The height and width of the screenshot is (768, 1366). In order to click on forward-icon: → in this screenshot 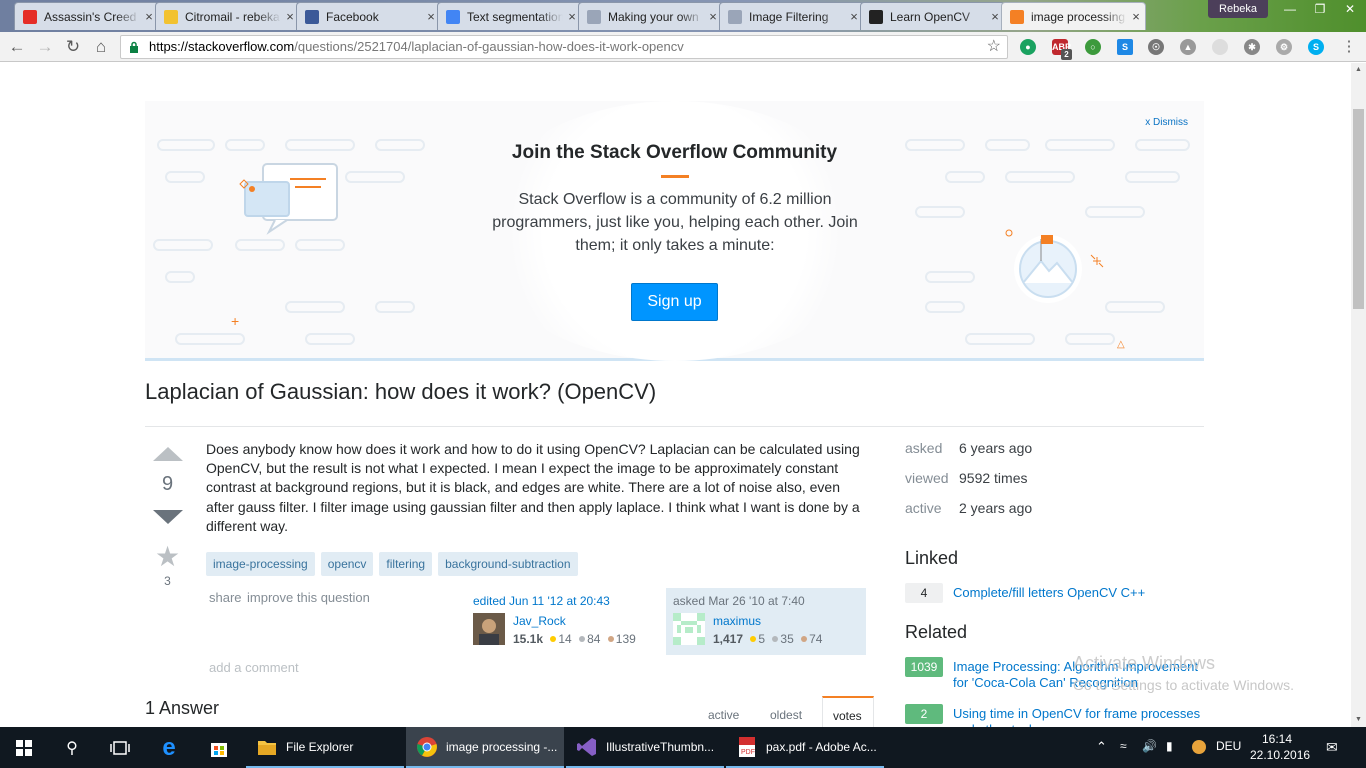, I will do `click(45, 47)`.